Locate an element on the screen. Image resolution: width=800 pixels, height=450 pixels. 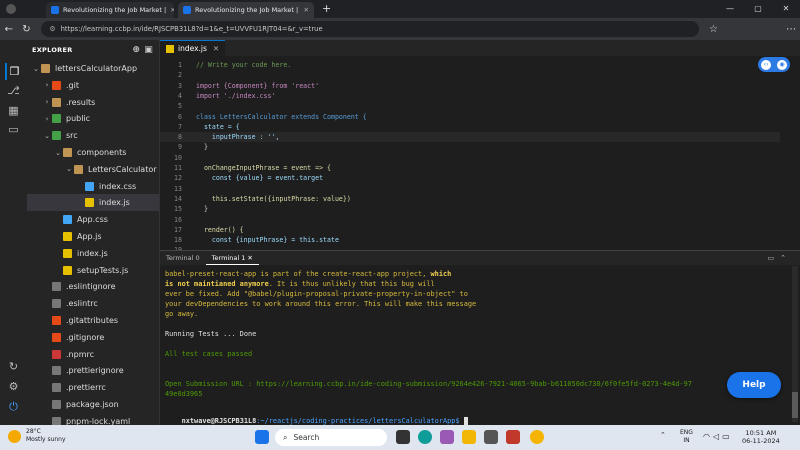
editor-tab-bar: index.js ✕ is located at coordinates (480, 48).